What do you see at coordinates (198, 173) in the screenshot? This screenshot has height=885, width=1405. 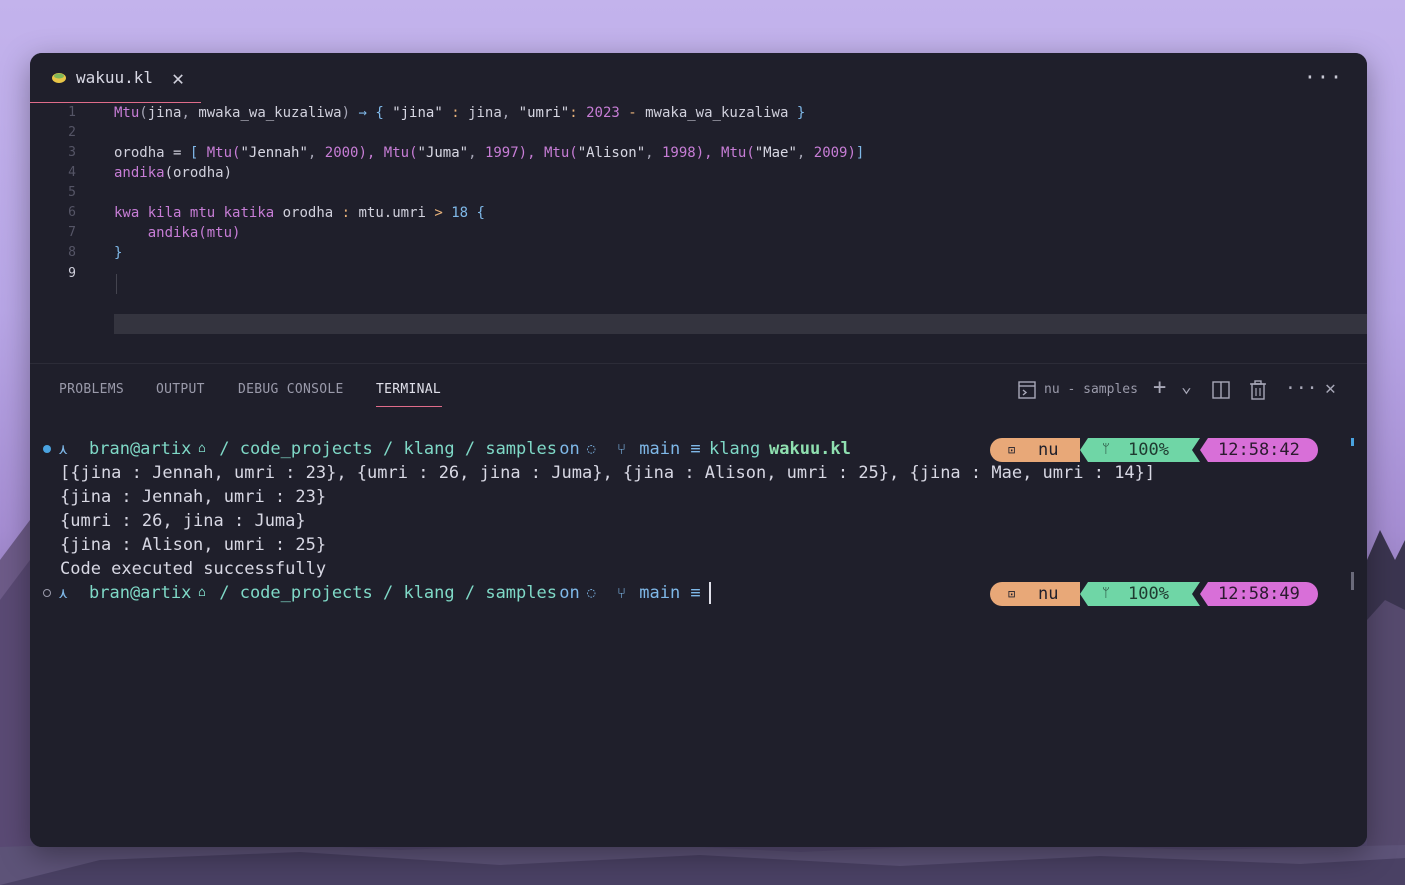 I see `code-token: (orodha)` at bounding box center [198, 173].